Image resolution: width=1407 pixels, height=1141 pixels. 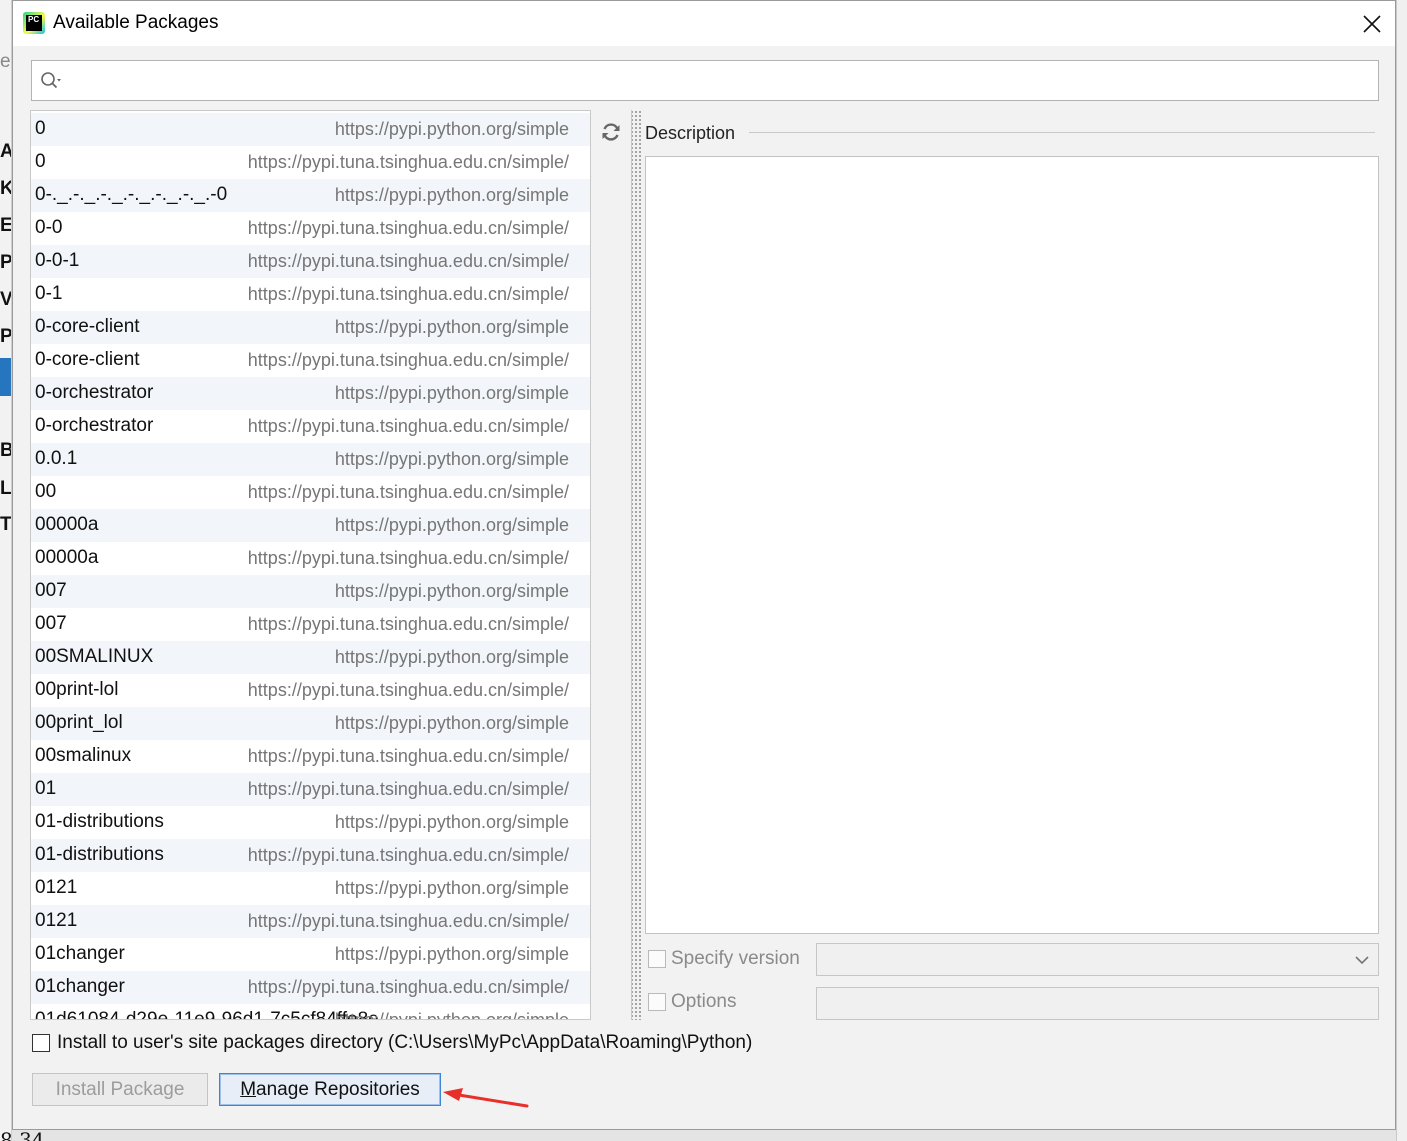 I want to click on package-row: 0 https://pypi.python.org/simple, so click(x=310, y=129).